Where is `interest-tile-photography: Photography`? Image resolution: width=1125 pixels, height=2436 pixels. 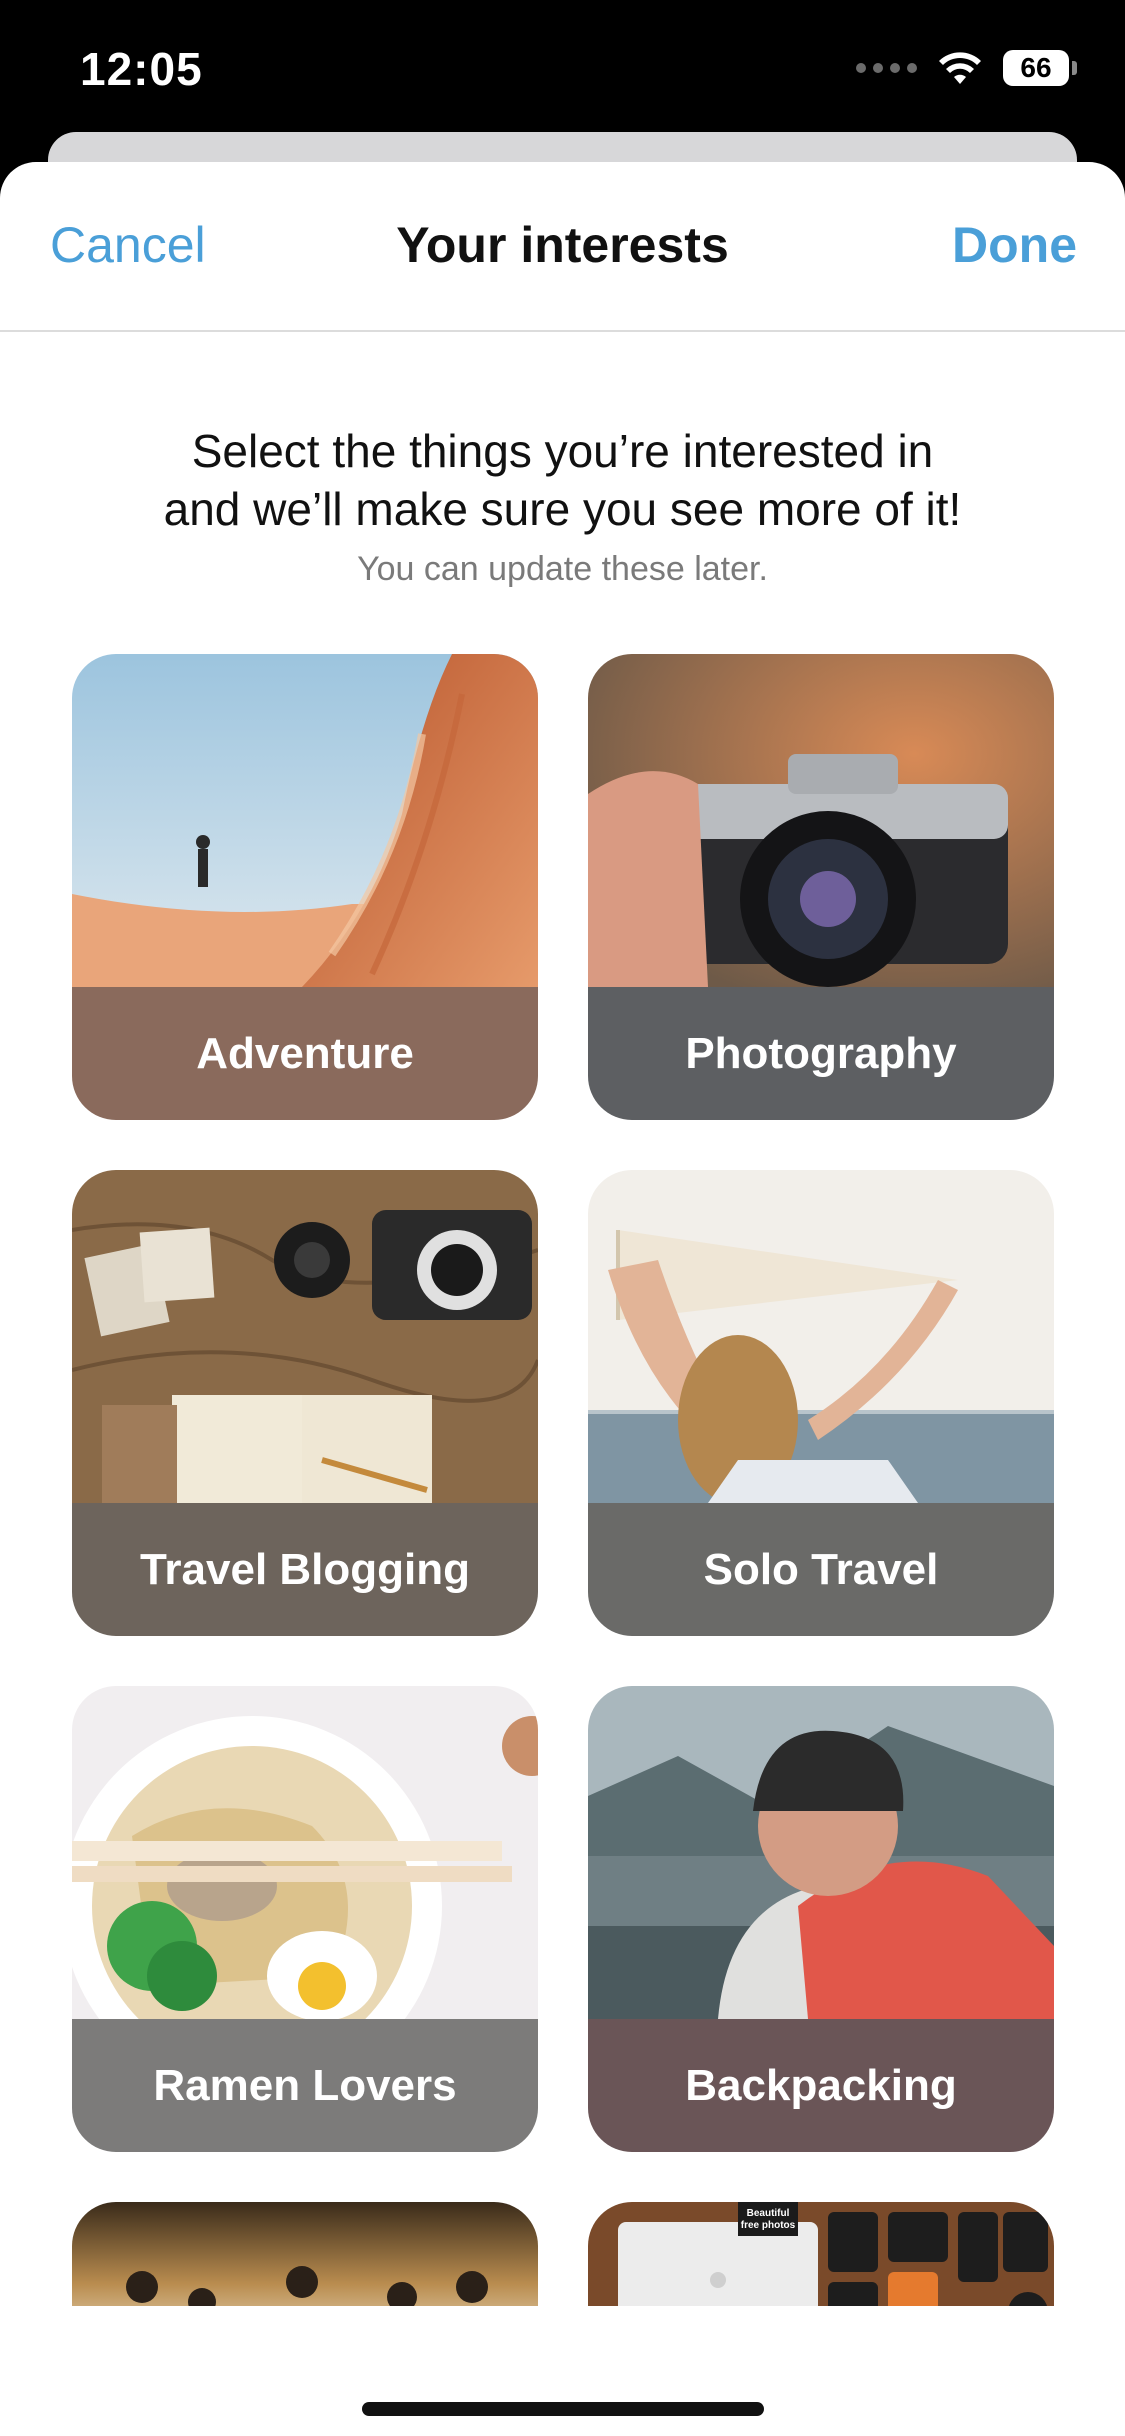 interest-tile-photography: Photography is located at coordinates (821, 887).